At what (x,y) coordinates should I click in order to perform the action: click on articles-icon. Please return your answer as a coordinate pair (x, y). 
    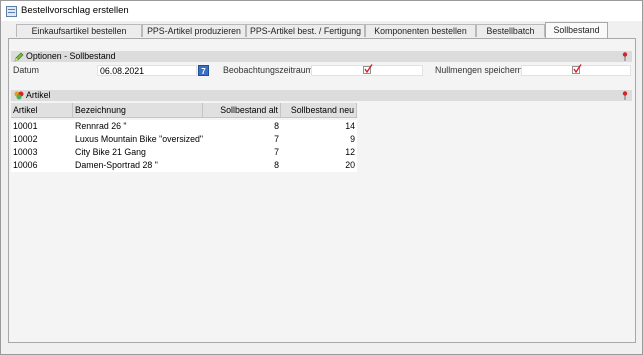
    Looking at the image, I should click on (19, 95).